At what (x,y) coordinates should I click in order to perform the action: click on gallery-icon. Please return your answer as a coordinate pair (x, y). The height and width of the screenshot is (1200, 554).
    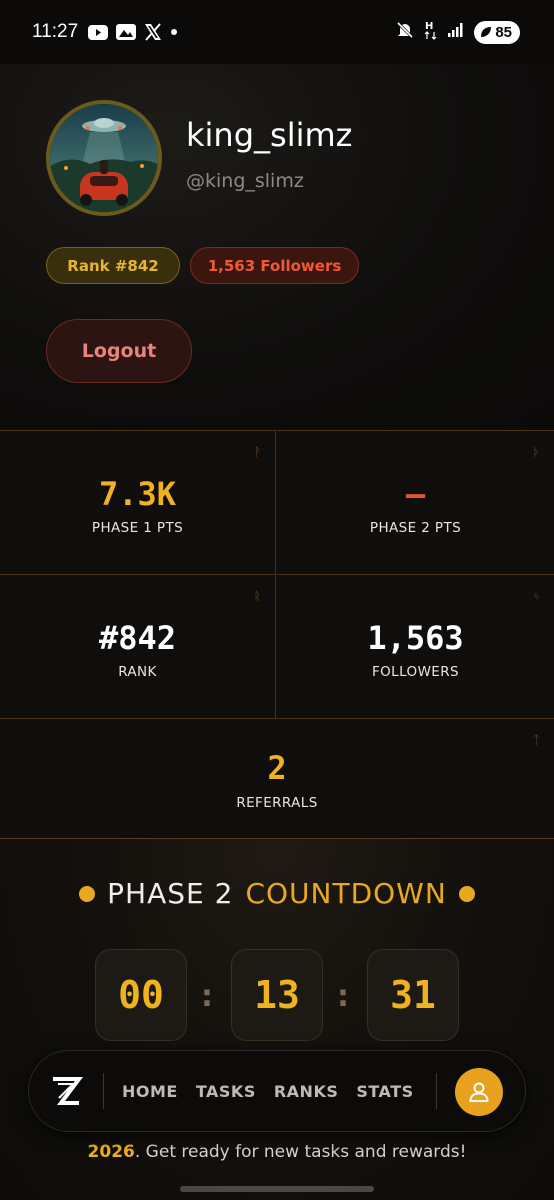
    Looking at the image, I should click on (126, 32).